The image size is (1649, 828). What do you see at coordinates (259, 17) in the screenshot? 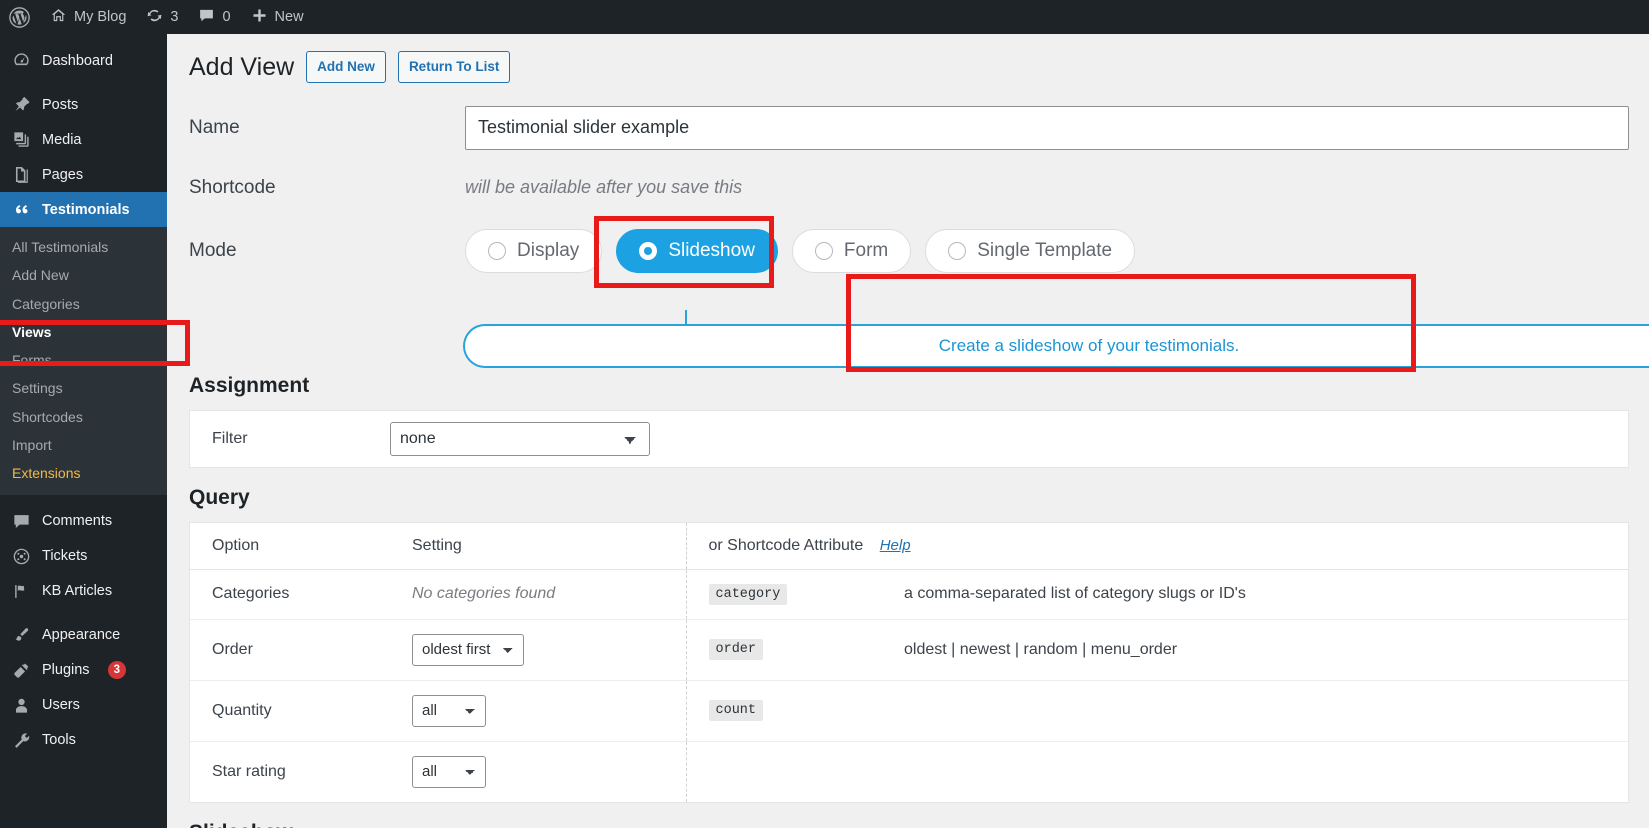
I see `plus-icon` at bounding box center [259, 17].